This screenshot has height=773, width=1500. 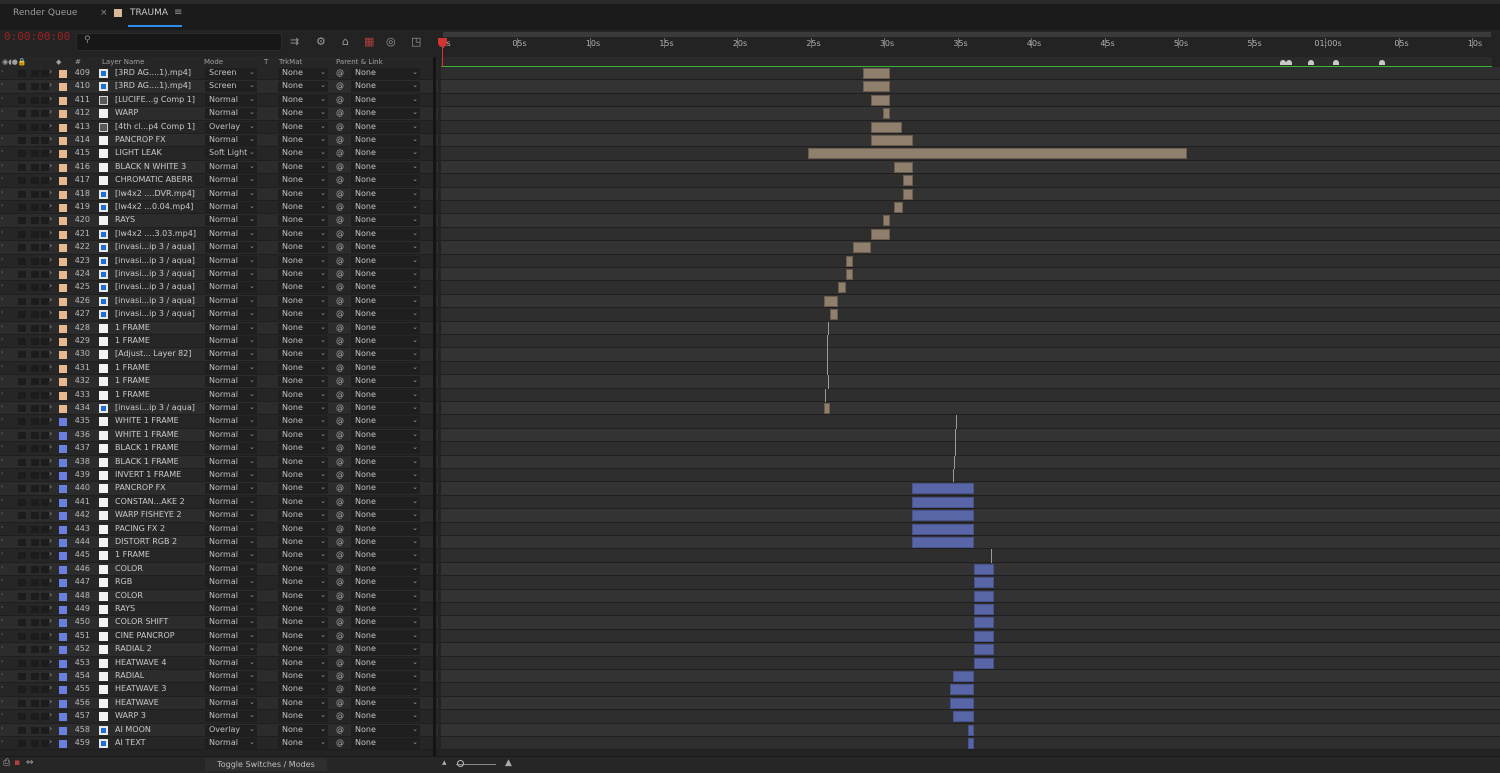 I want to click on layer-row: › › 420 RAYS Normal ⌄ None ⌄ @ None ⌄, so click(x=219, y=221).